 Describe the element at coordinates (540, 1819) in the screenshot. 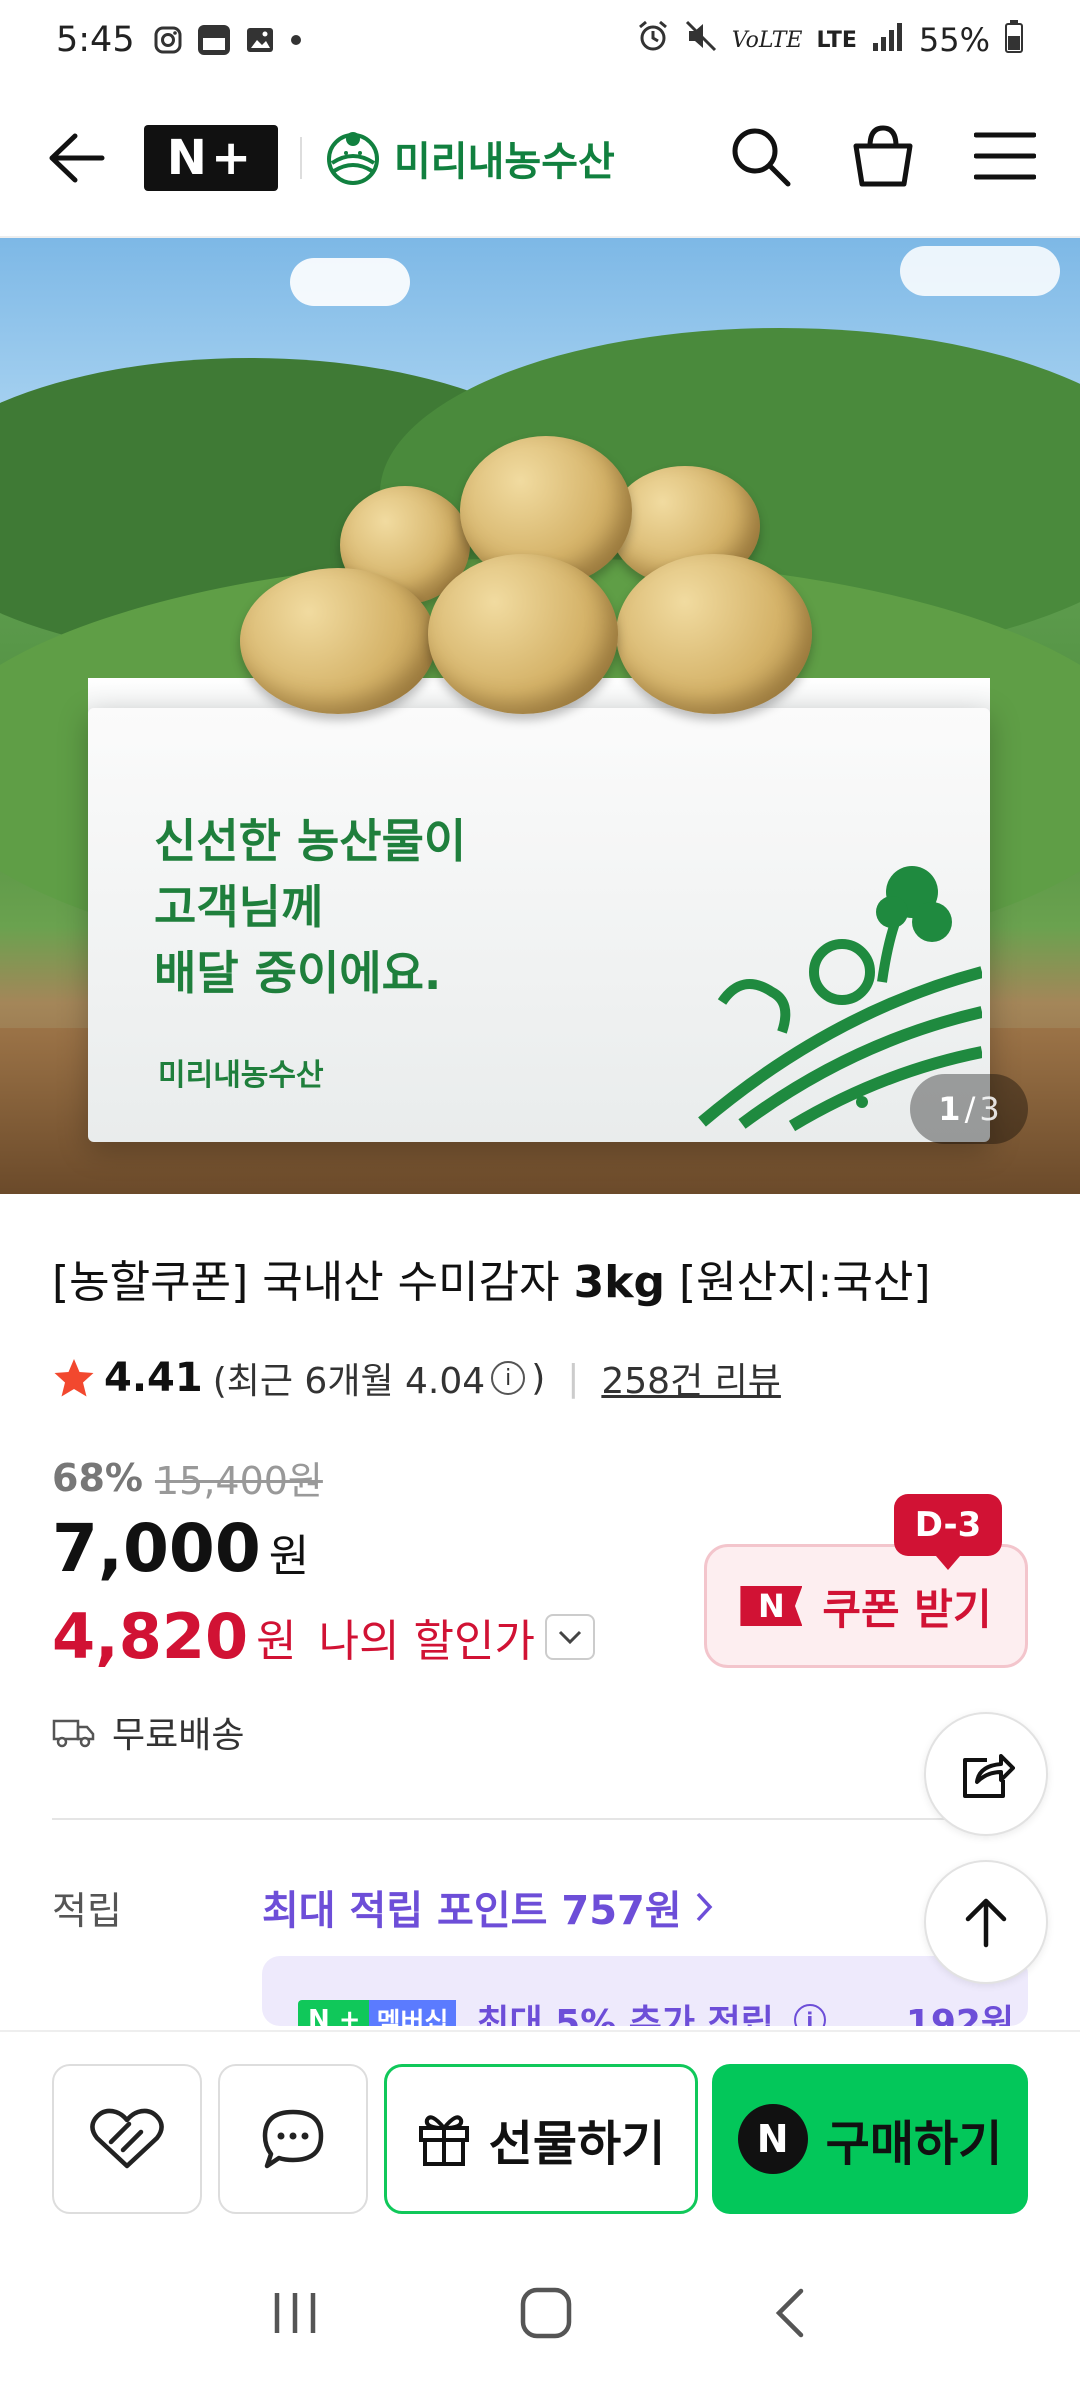

I see `section-divider` at that location.